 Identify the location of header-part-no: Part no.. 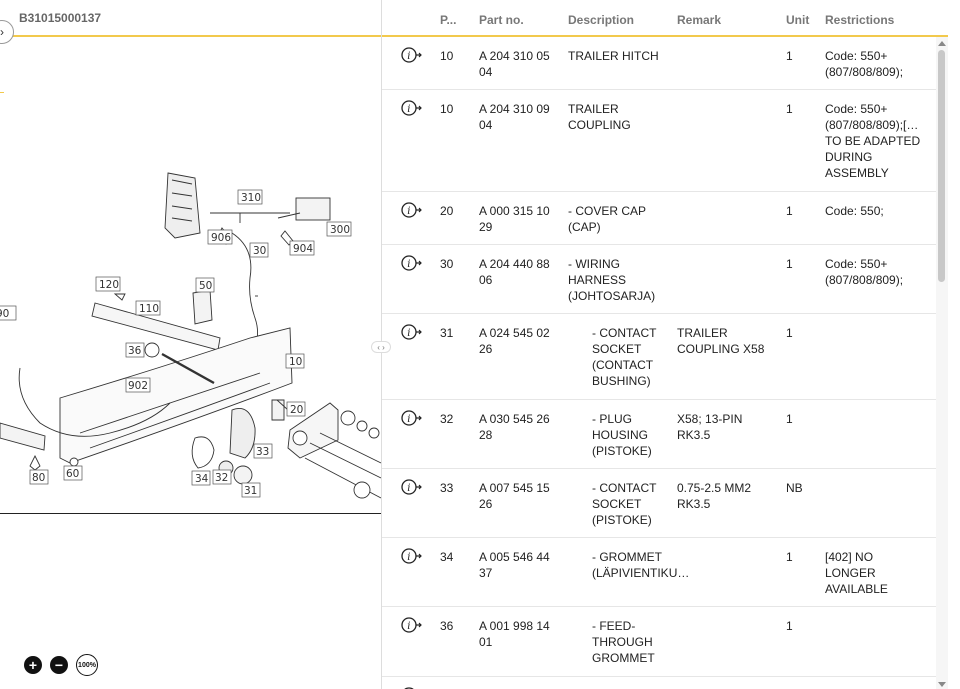
(501, 20).